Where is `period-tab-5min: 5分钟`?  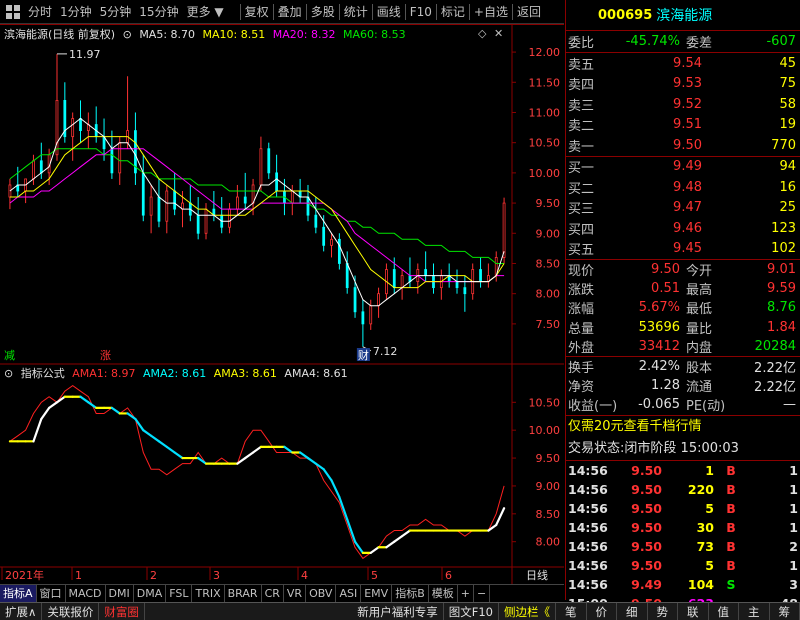 period-tab-5min: 5分钟 is located at coordinates (116, 12).